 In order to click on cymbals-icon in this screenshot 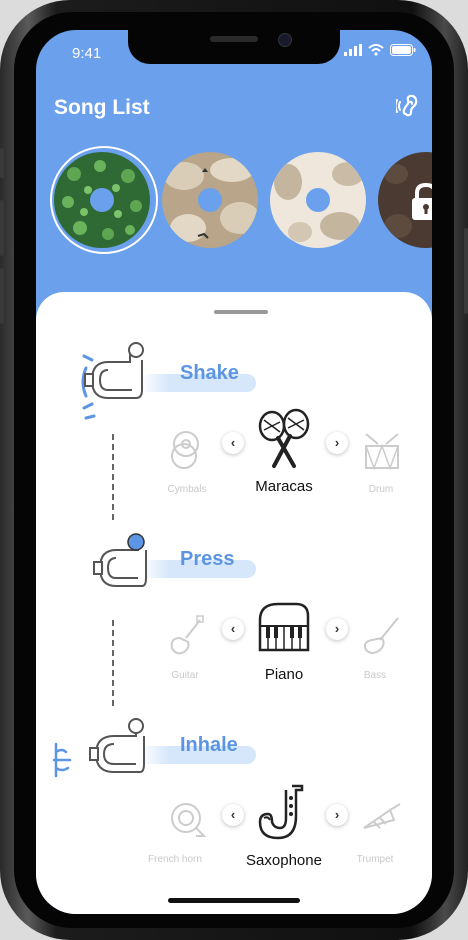, I will do `click(186, 450)`.